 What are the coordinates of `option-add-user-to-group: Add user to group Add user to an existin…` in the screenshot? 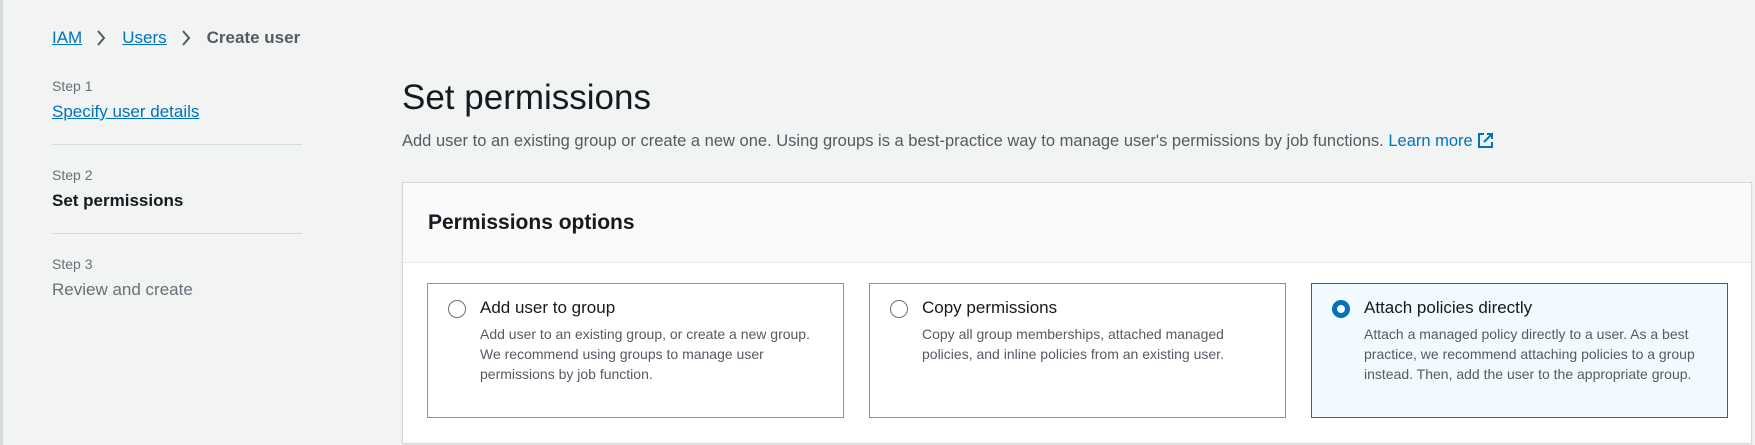 It's located at (635, 350).